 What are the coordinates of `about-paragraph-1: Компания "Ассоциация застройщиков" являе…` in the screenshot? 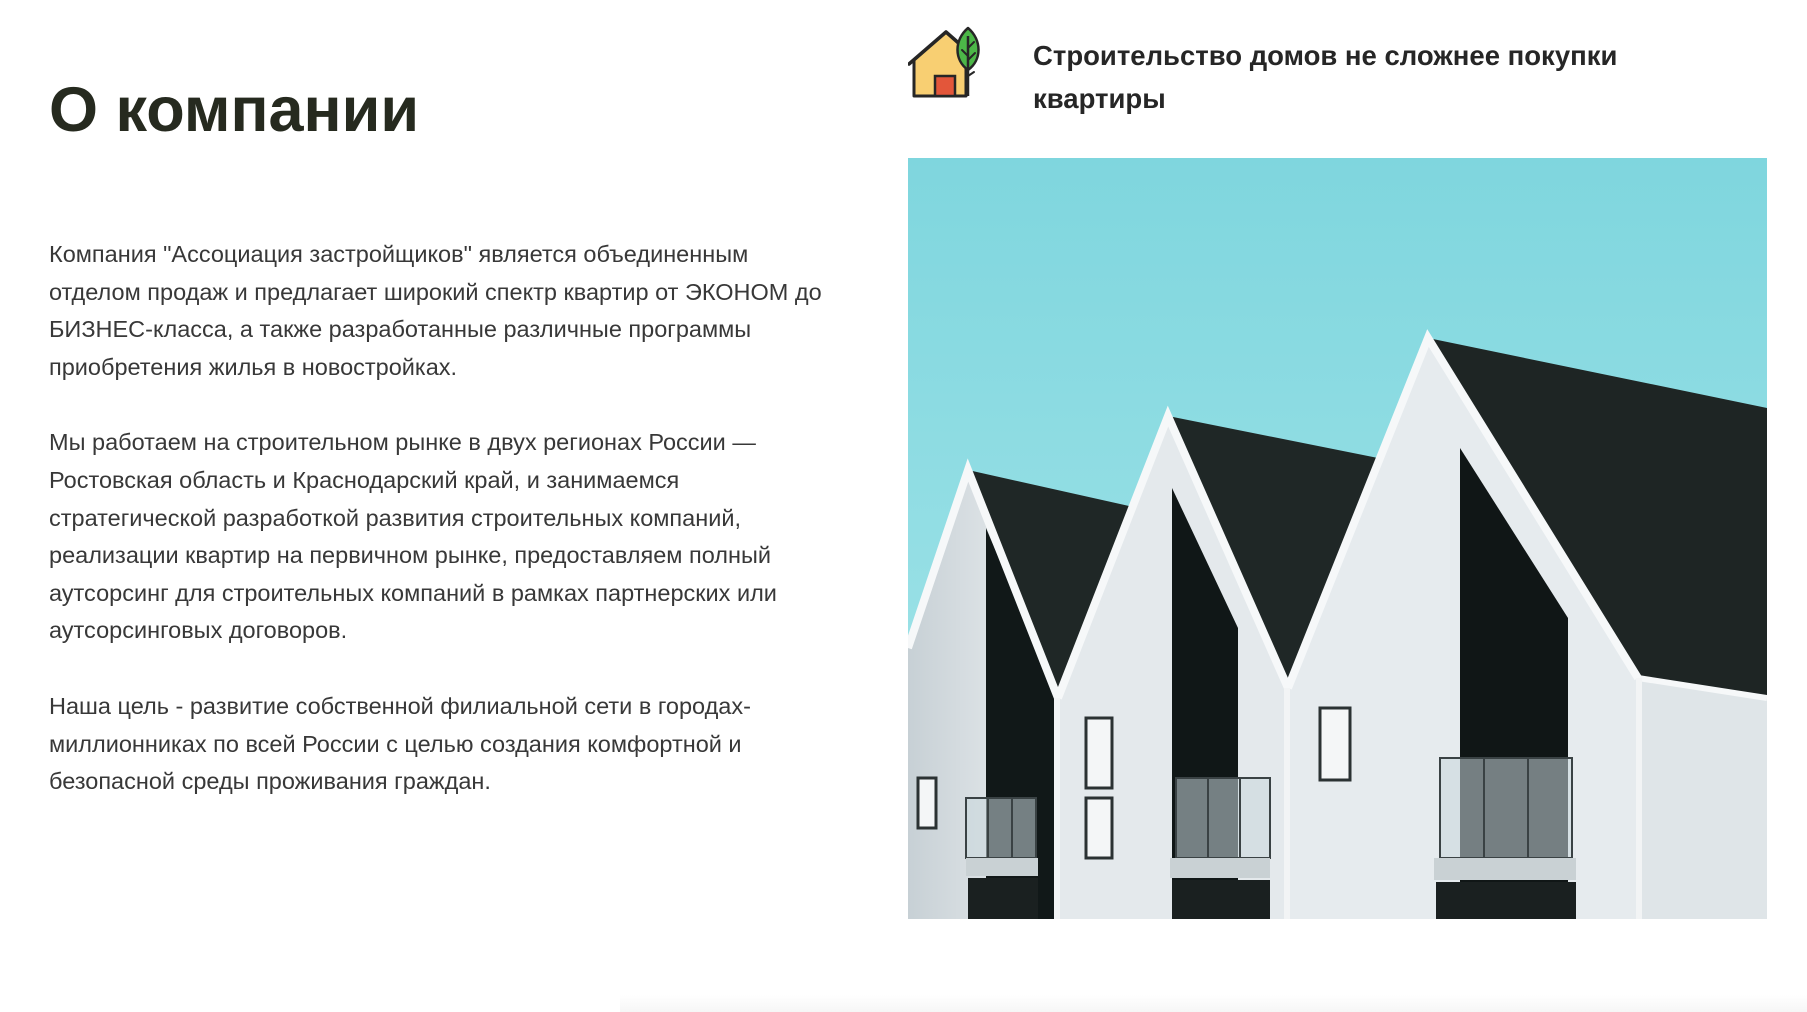 It's located at (435, 310).